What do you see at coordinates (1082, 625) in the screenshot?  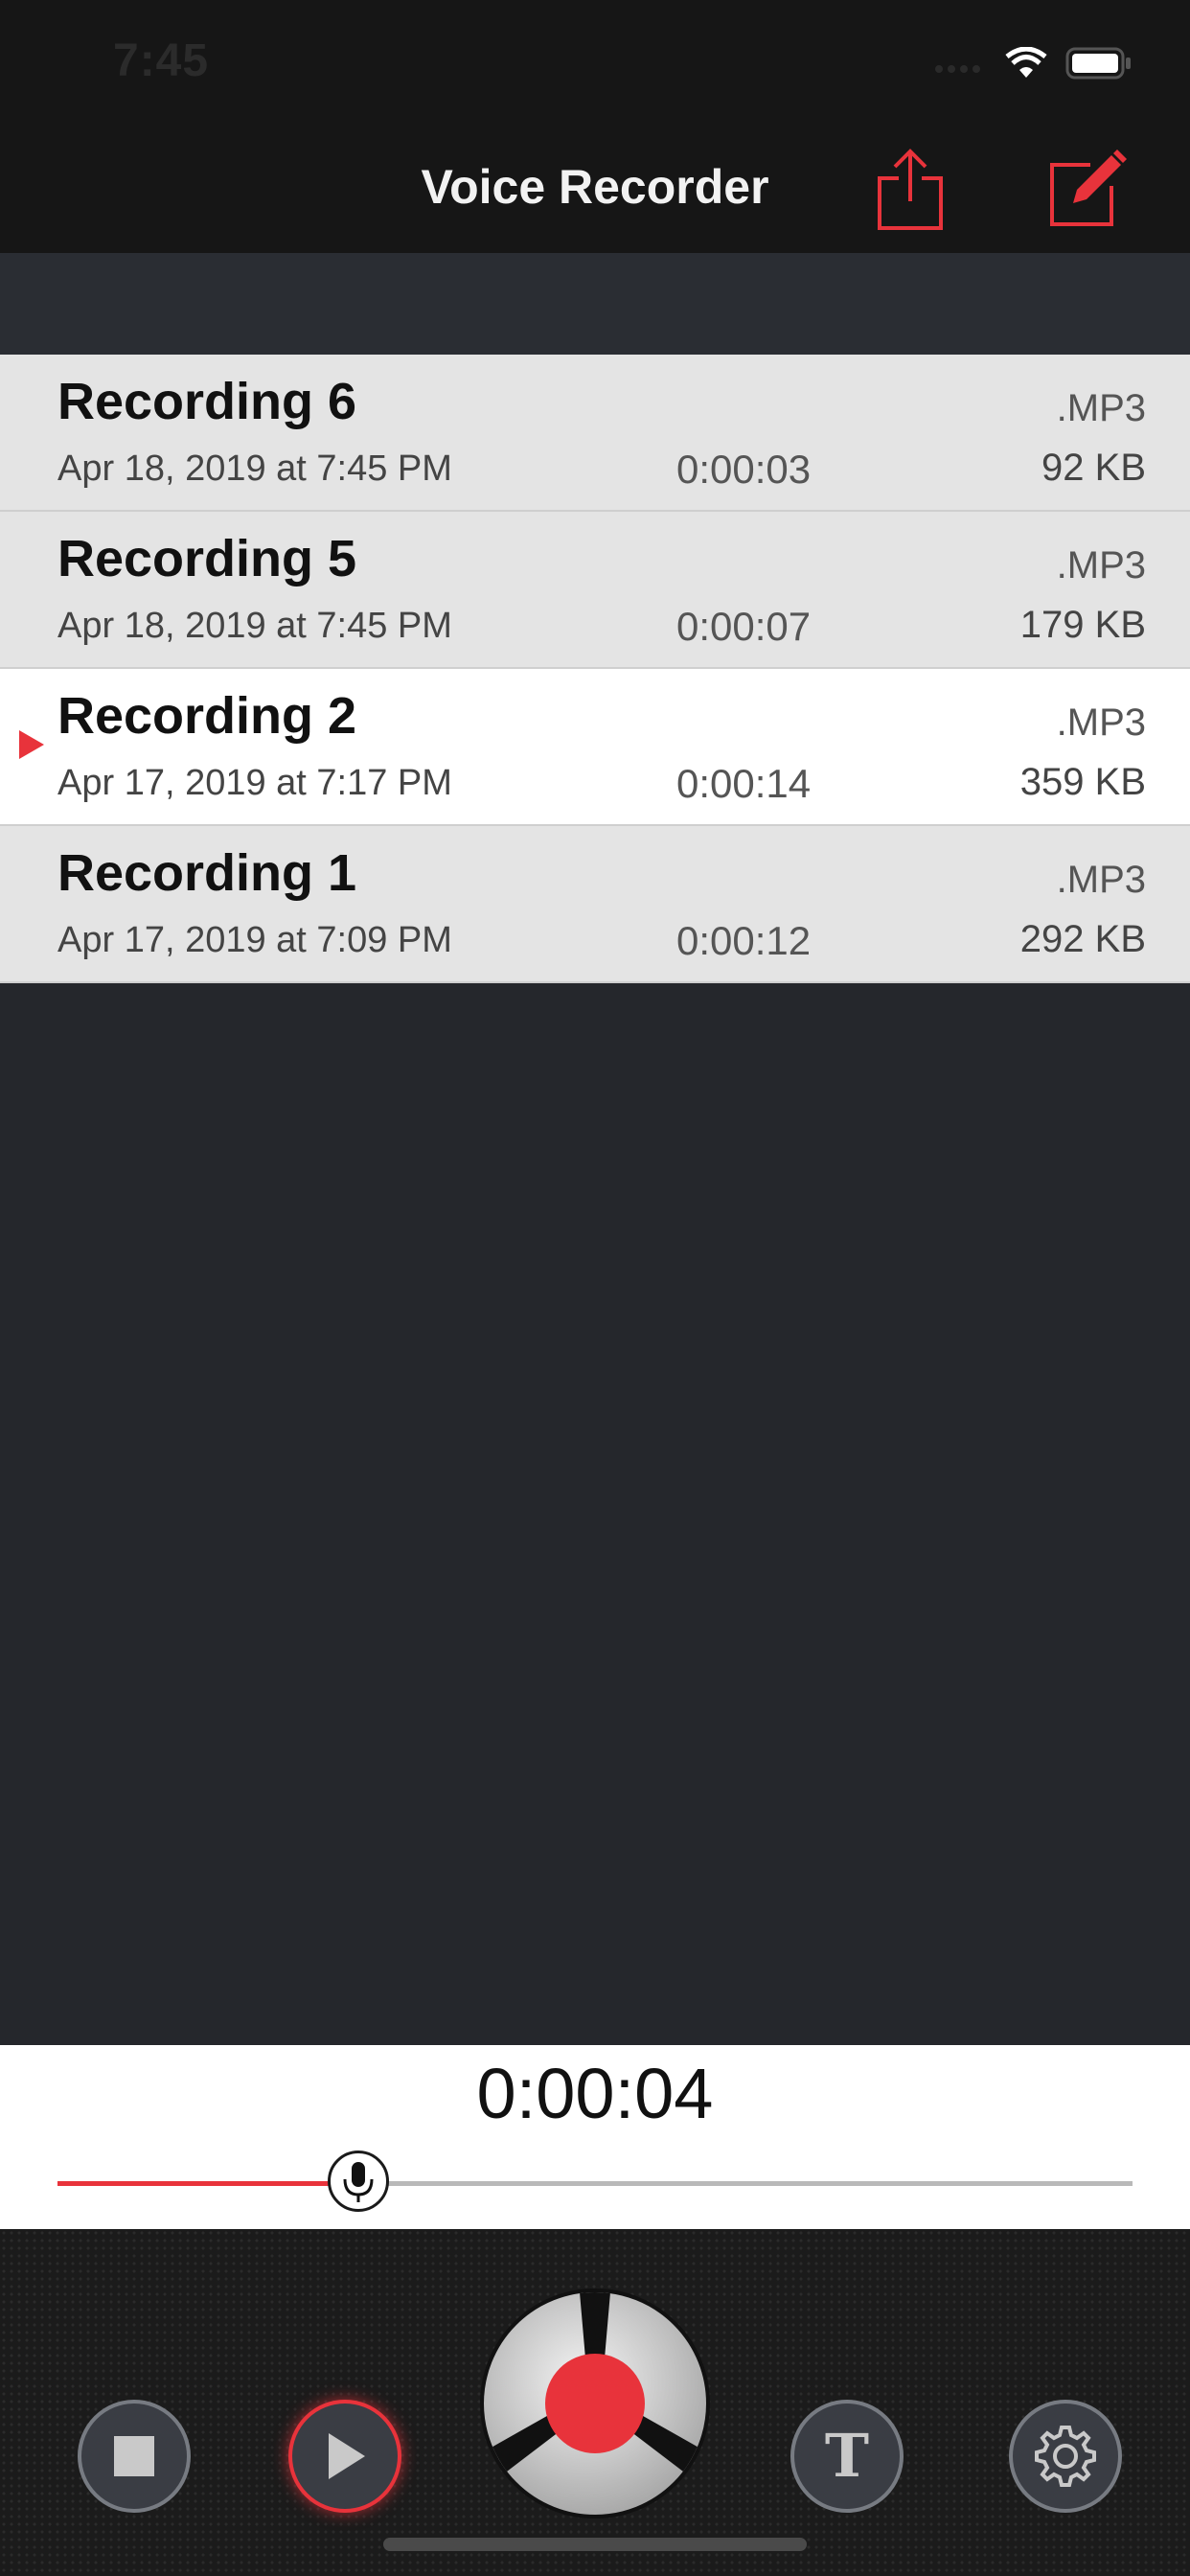 I see `recording-size: 179 KB` at bounding box center [1082, 625].